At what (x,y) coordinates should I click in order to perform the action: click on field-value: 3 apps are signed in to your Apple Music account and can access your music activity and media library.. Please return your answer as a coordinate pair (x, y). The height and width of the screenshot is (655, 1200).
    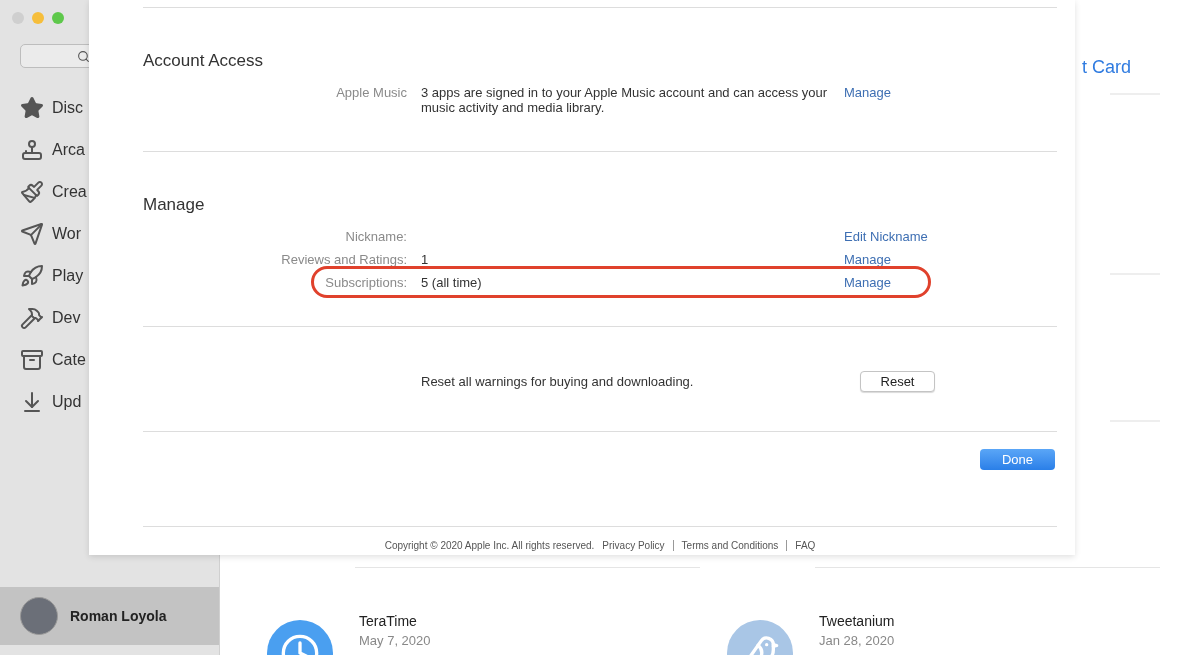
    Looking at the image, I should click on (624, 100).